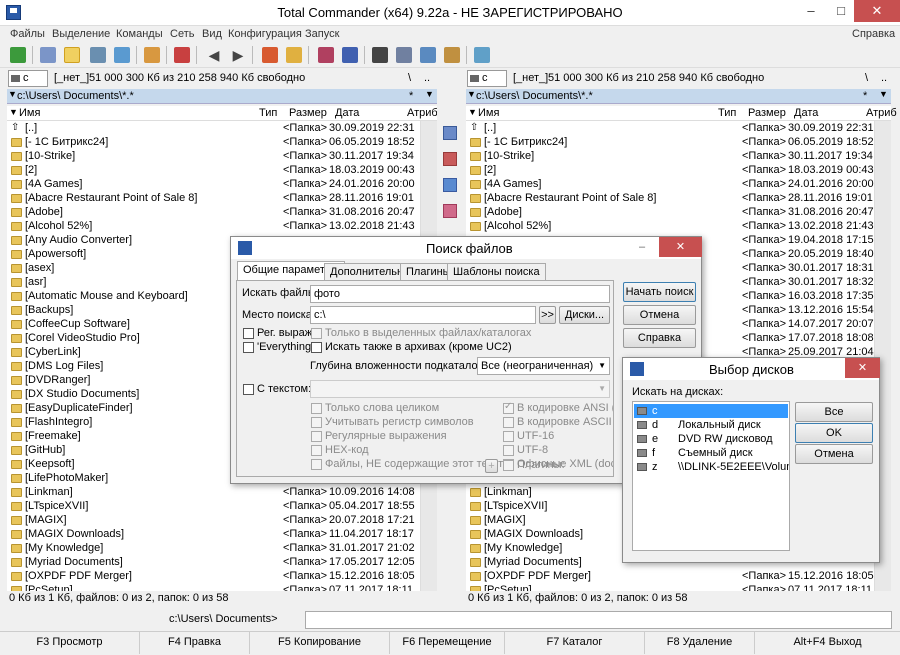 This screenshot has width=900, height=655. Describe the element at coordinates (834, 433) in the screenshot. I see `drive-ok-button: OK` at that location.